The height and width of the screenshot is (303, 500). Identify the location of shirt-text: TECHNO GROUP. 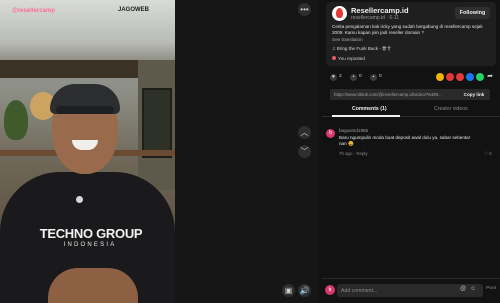
(91, 233).